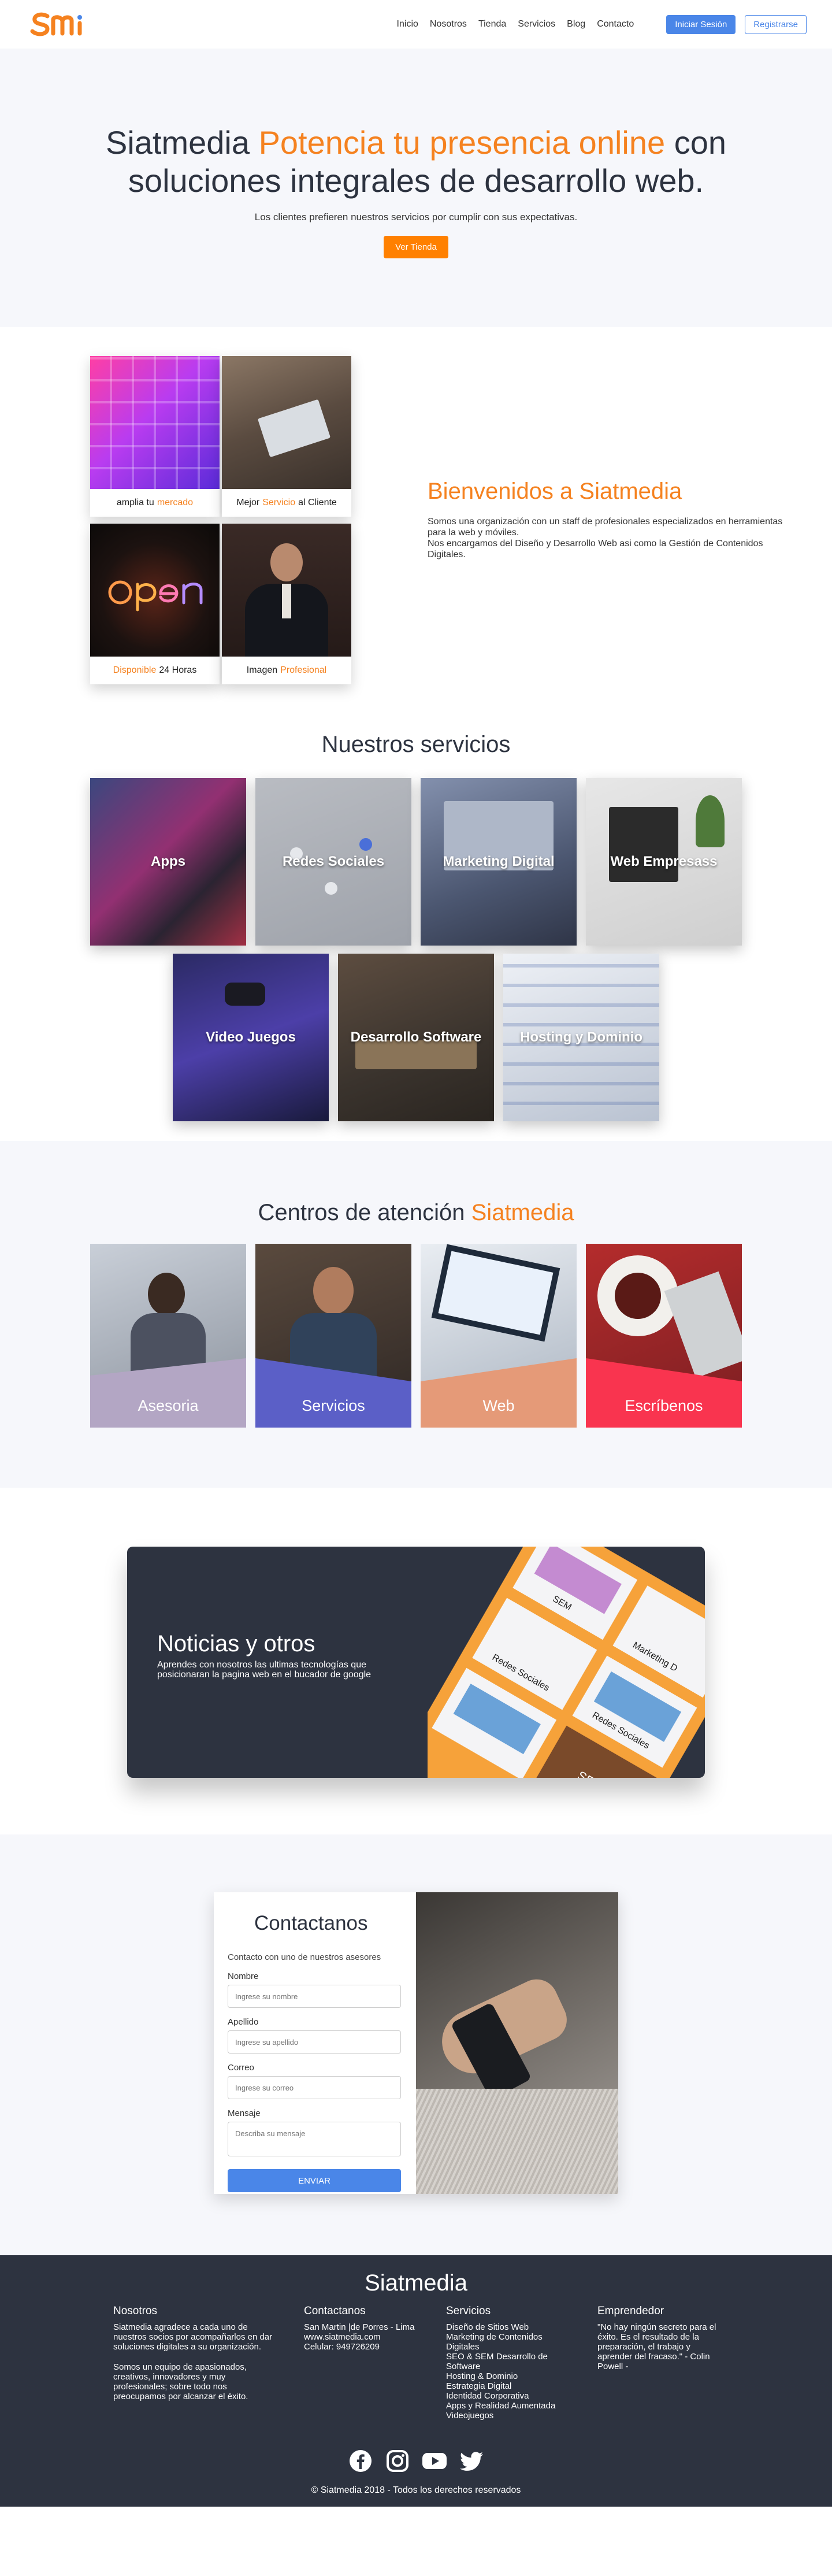 The height and width of the screenshot is (2576, 832). What do you see at coordinates (279, 503) in the screenshot?
I see `caption-highlight: Servicio` at bounding box center [279, 503].